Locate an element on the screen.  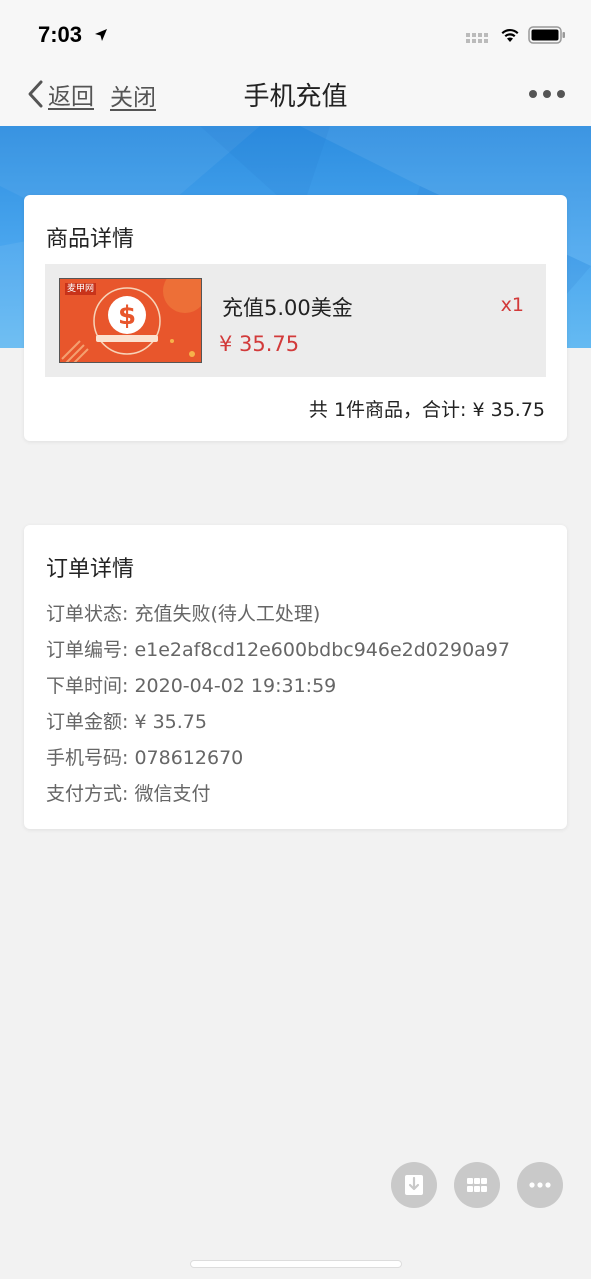
phone-number-label: 手机号码: is located at coordinates (90, 758).